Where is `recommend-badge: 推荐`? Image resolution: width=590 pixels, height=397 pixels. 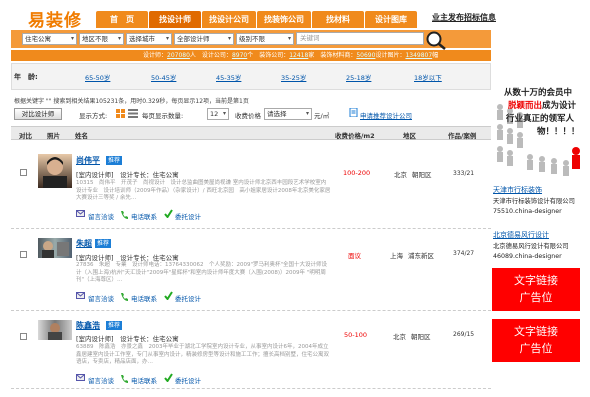 recommend-badge: 推荐 is located at coordinates (103, 243).